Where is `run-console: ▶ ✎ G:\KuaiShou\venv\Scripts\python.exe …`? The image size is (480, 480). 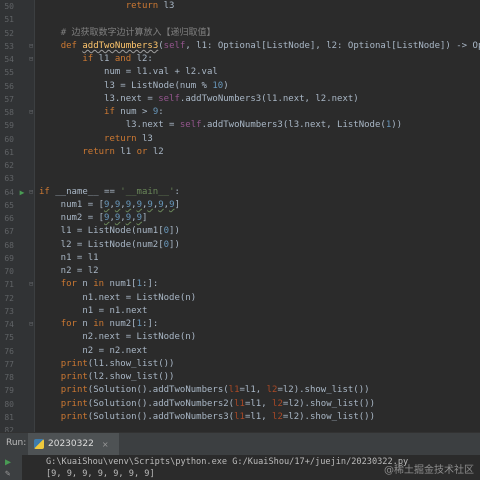
run-console: ▶ ✎ G:\KuaiShou\venv\Scripts\python.exe … is located at coordinates (240, 467).